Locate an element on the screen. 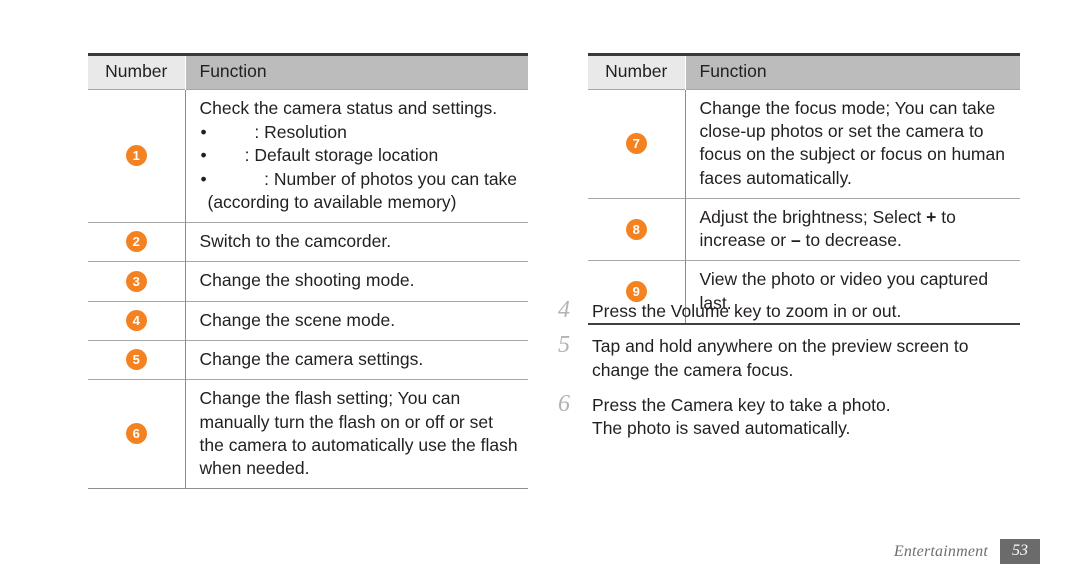  table-row: 4 Change the scene mode. is located at coordinates (308, 320).